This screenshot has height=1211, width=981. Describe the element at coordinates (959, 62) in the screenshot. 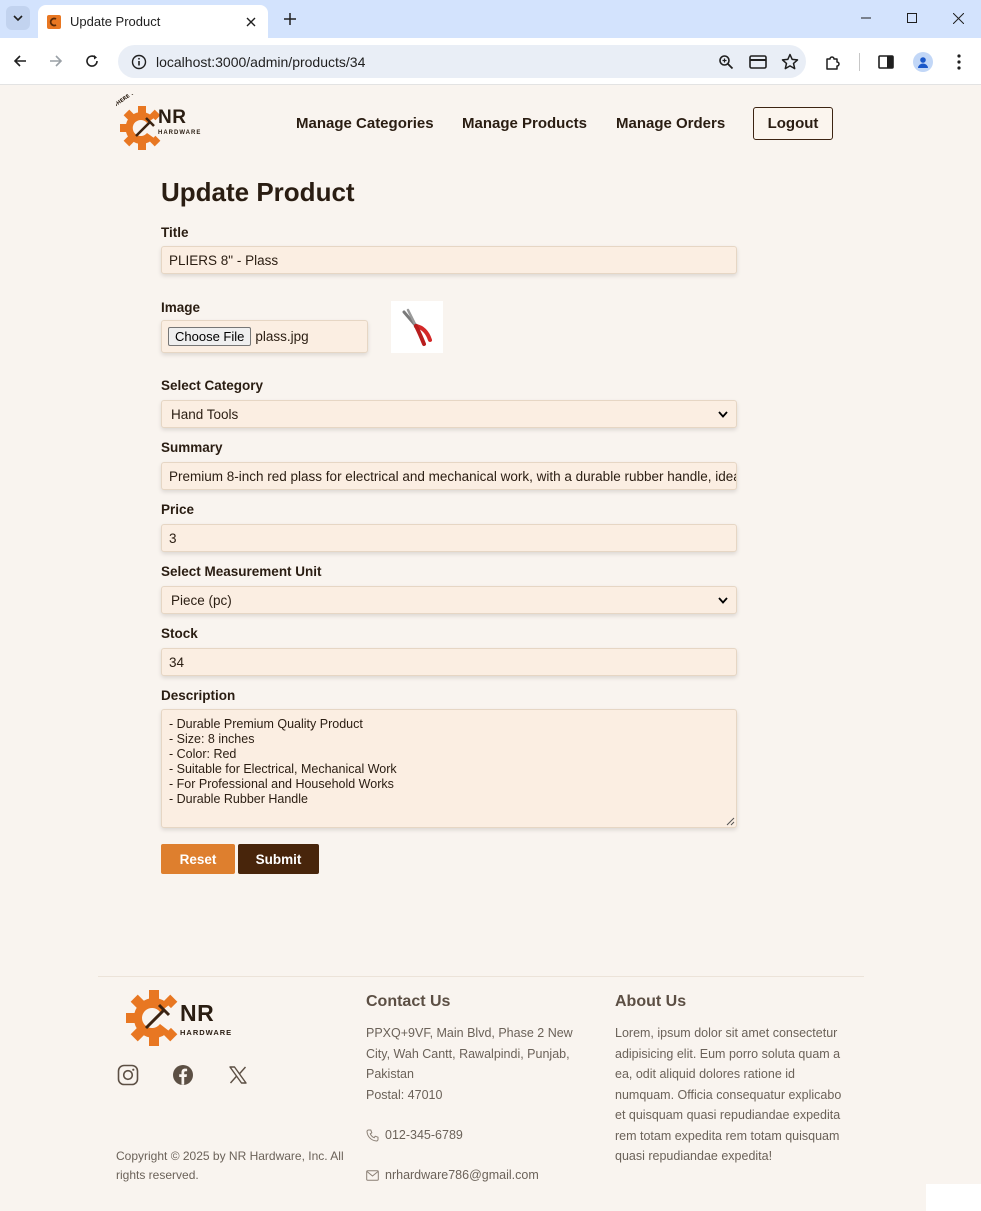

I see `menu-dots-icon` at that location.